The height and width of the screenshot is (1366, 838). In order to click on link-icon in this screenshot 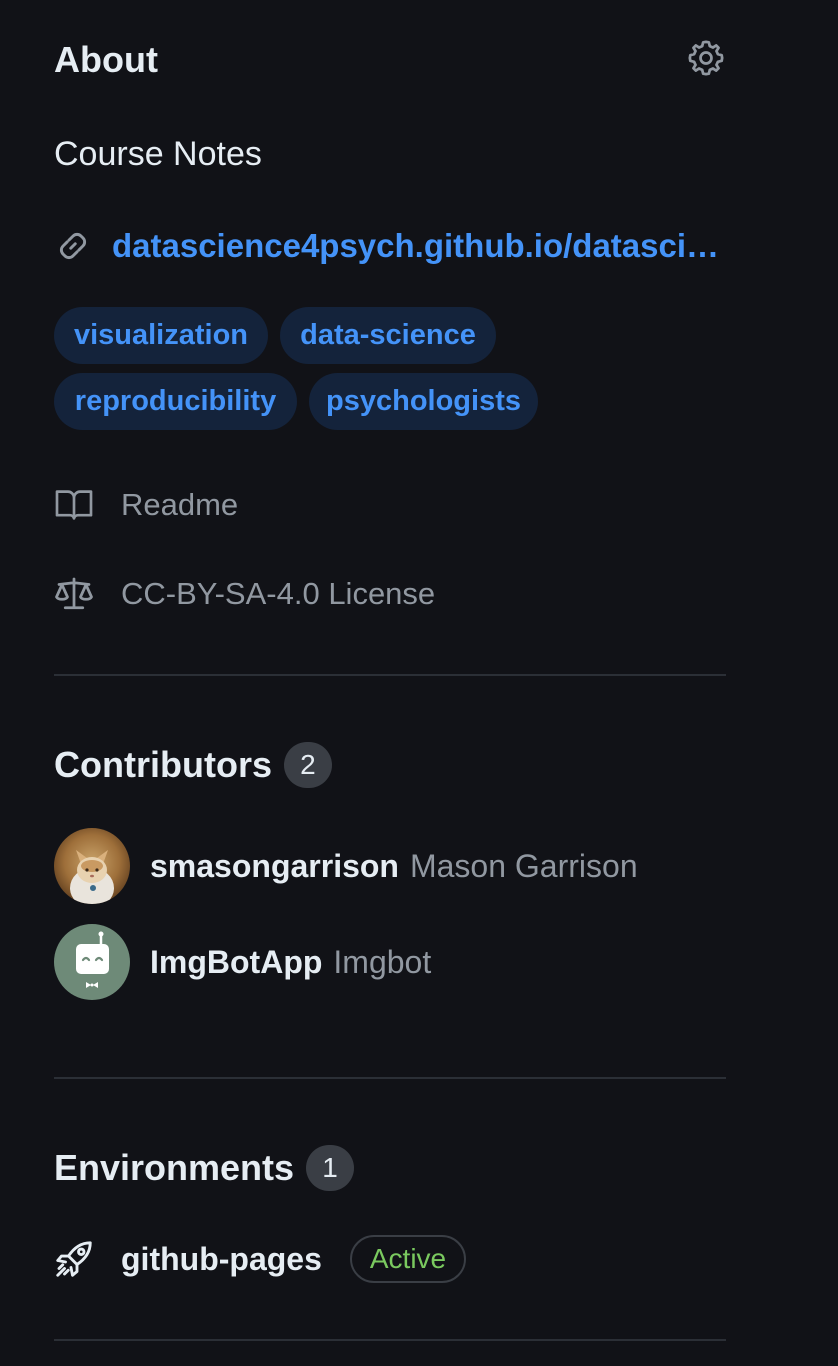, I will do `click(73, 246)`.